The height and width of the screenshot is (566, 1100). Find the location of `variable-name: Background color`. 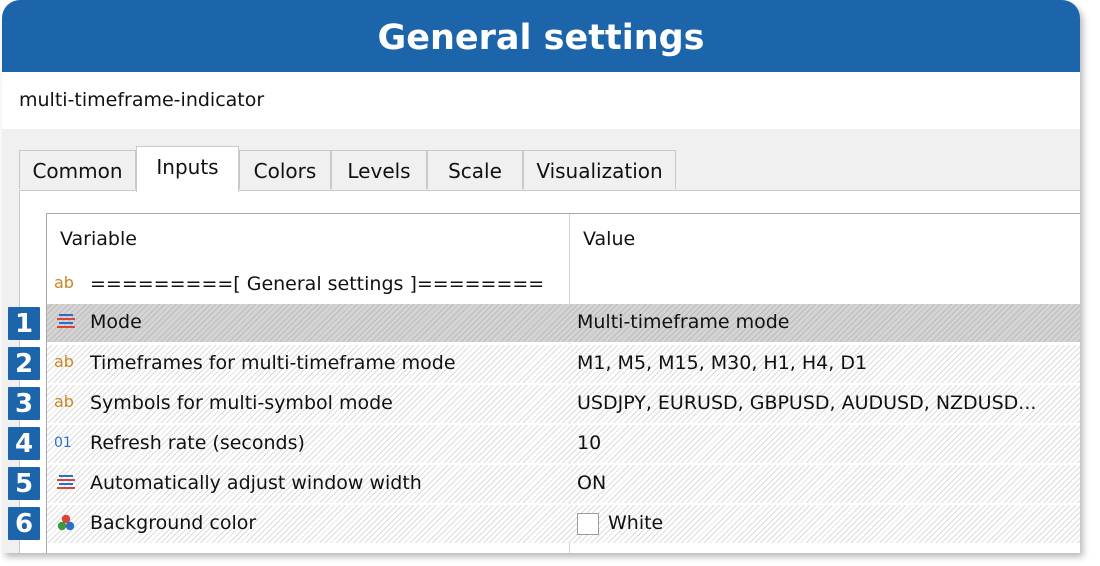

variable-name: Background color is located at coordinates (173, 523).